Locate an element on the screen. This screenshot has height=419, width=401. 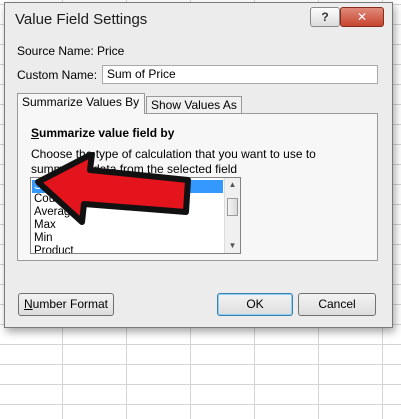
calculation-listbox: Sum Count Average Max Min Product ▲ ▼ is located at coordinates (135, 215).